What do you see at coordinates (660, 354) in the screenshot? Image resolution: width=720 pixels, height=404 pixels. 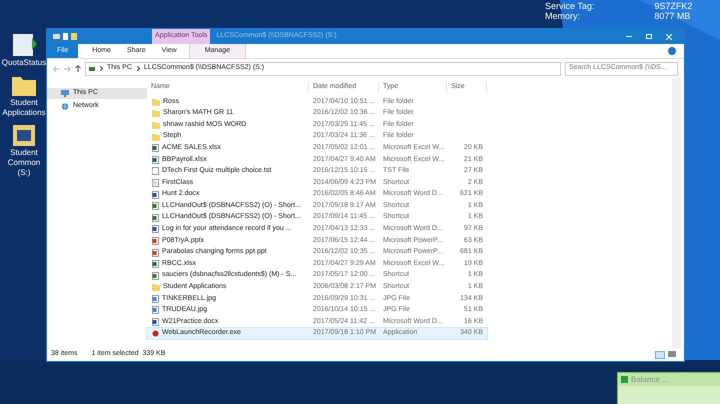 I see `details-view-icon` at bounding box center [660, 354].